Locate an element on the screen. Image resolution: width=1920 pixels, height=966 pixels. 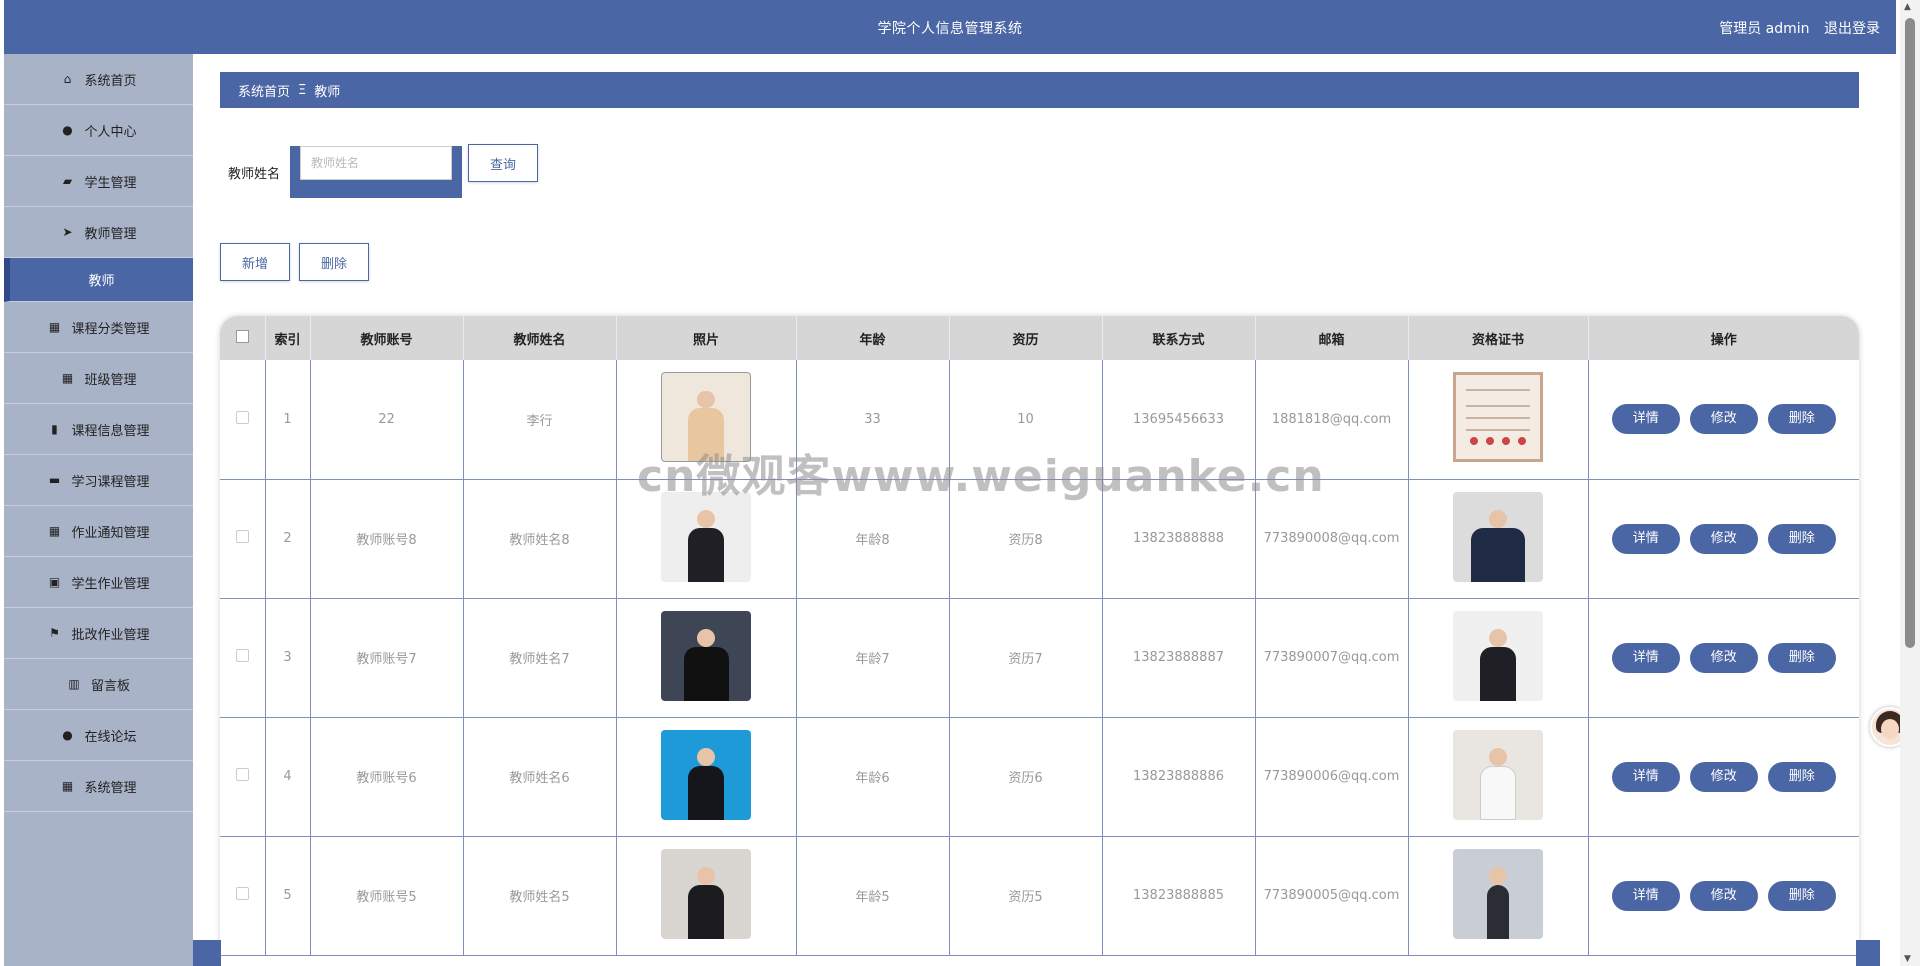
sidebar-item-teachers: ➤ 教师管理 is located at coordinates (98, 232).